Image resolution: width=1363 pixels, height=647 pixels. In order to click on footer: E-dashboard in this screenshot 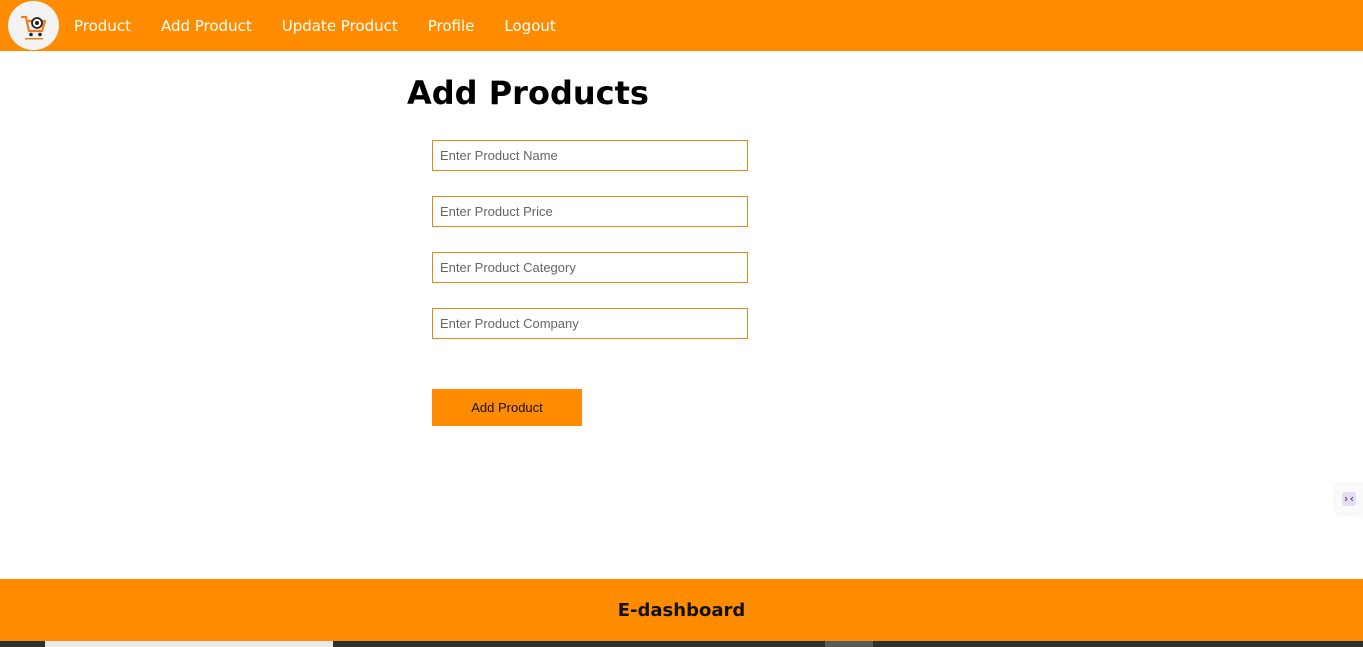, I will do `click(681, 610)`.